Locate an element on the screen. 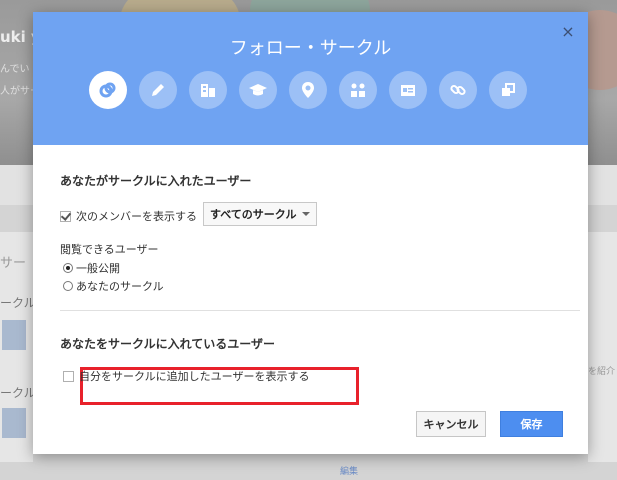  overlap-squares-icon is located at coordinates (508, 90).